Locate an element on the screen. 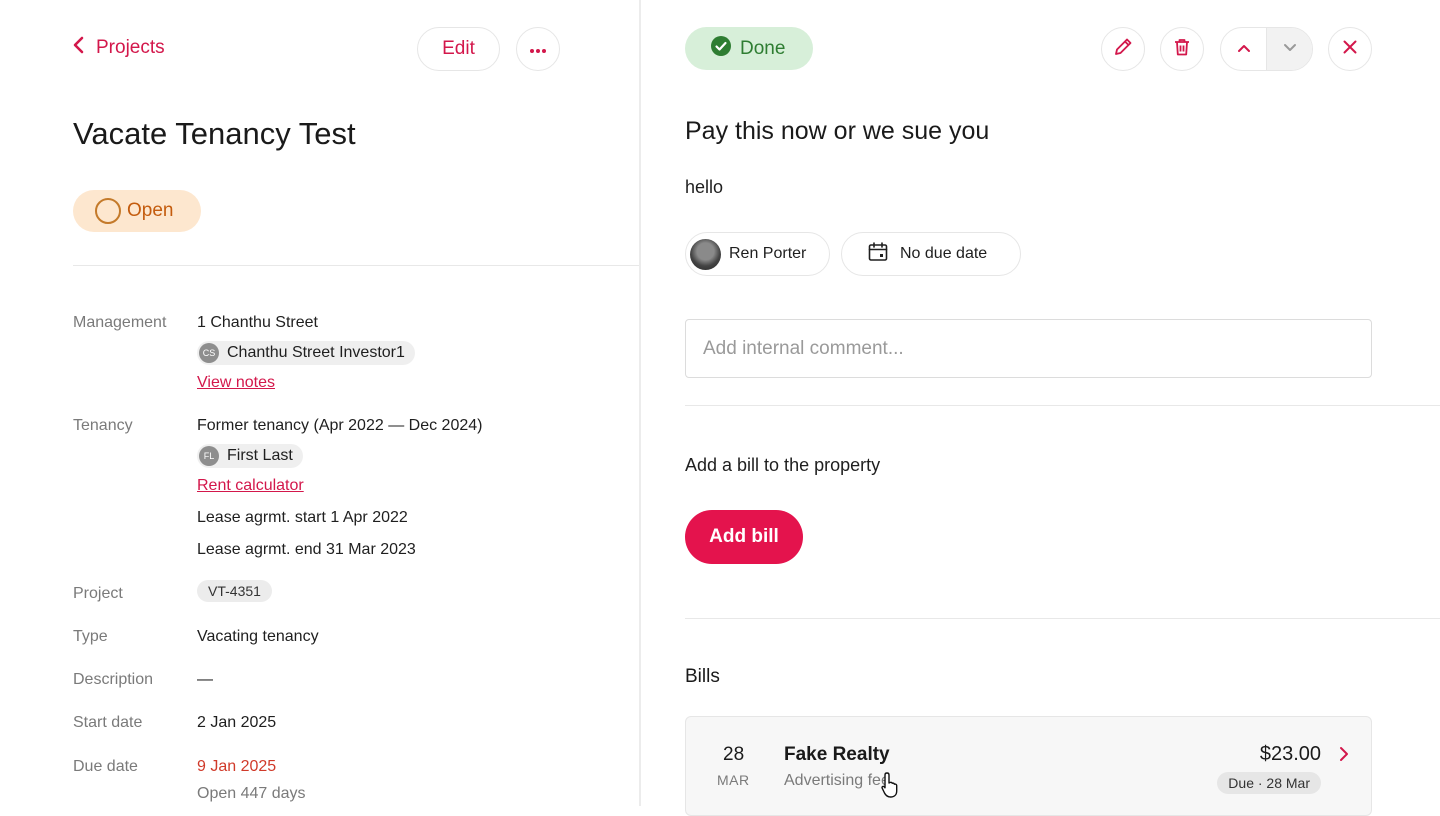 This screenshot has height=816, width=1440. bill-due-badge: Due · 28 Mar is located at coordinates (1269, 783).